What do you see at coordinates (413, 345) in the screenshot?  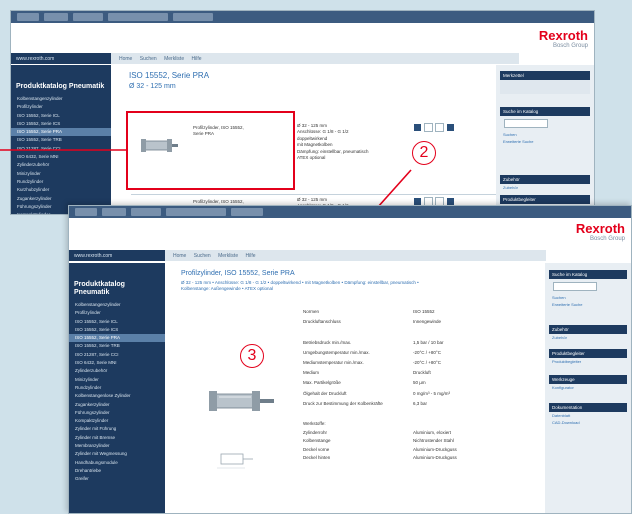 I see `spec-row: Betriebsdruck min./max. 1,5 bar / 10 bar` at bounding box center [413, 345].